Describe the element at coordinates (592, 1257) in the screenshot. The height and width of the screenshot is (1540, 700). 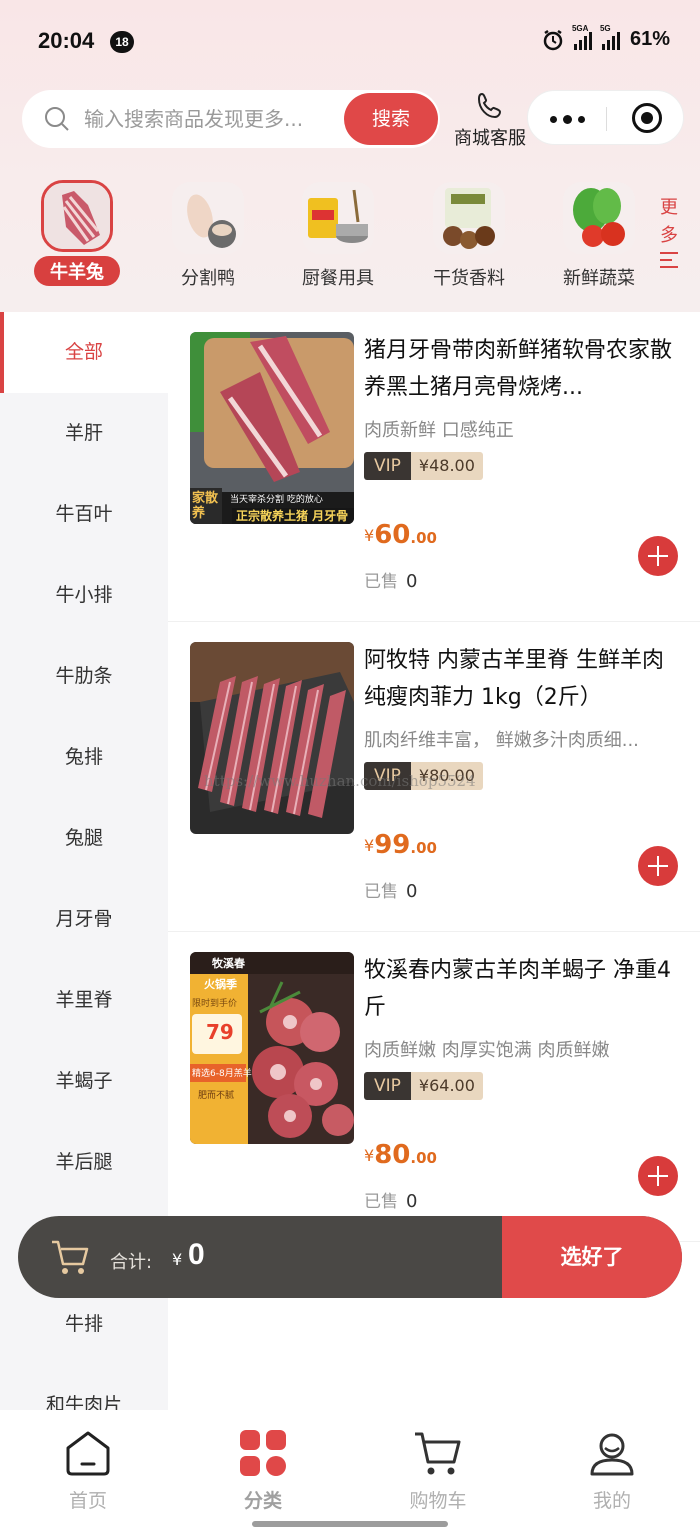
I see `checkout-button: 选好了` at that location.